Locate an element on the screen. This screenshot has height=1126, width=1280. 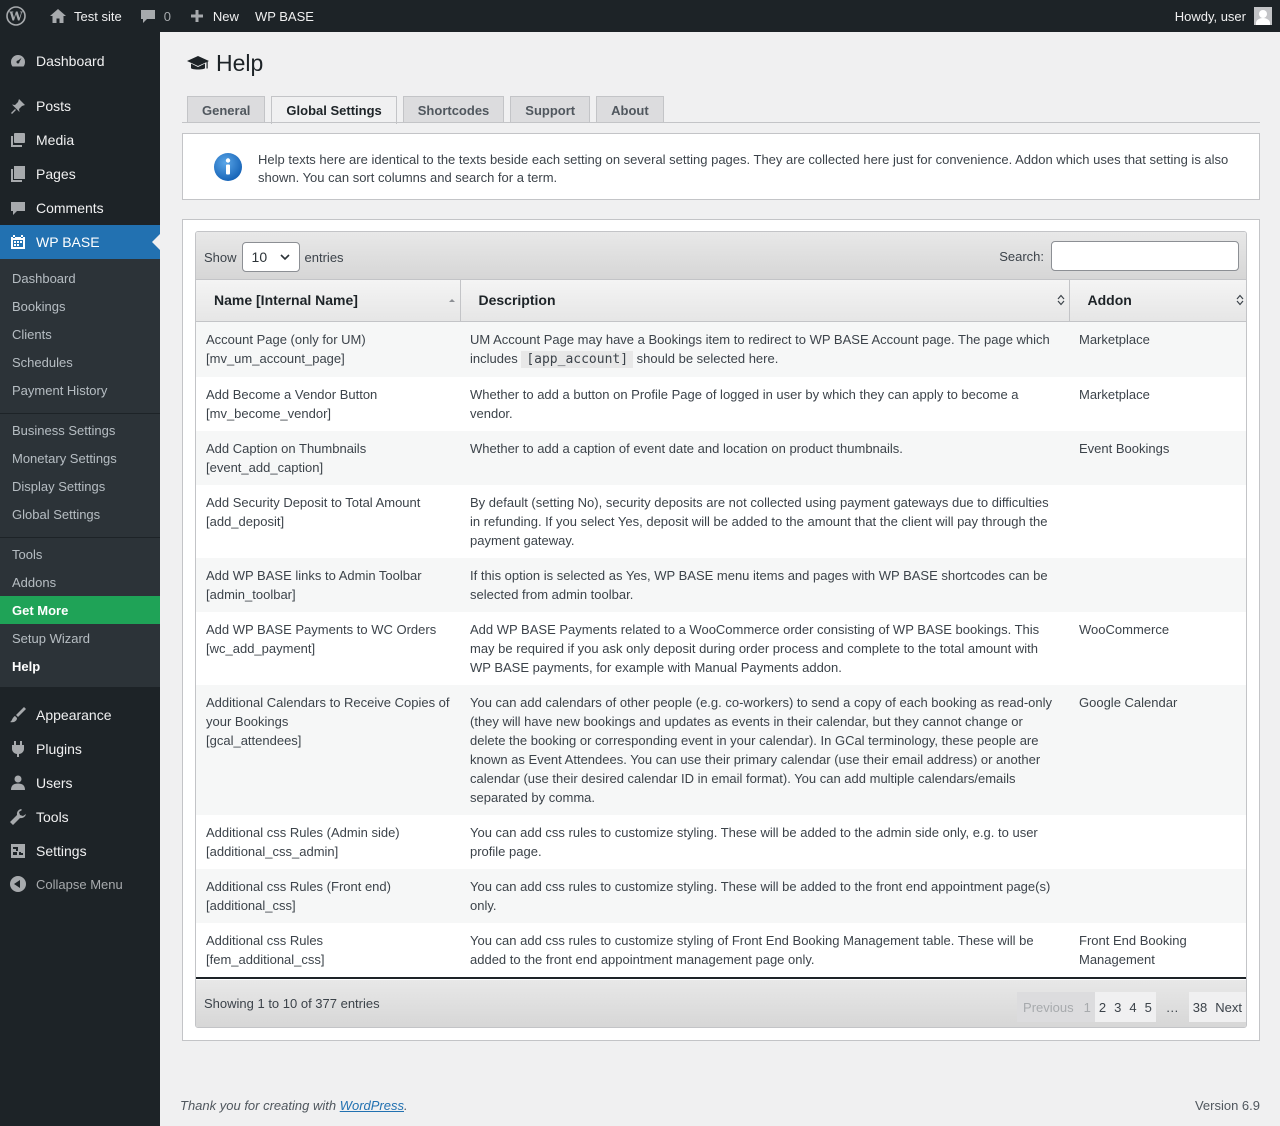
table-header-row: Name [Internal Name] Description Addon is located at coordinates (721, 301).